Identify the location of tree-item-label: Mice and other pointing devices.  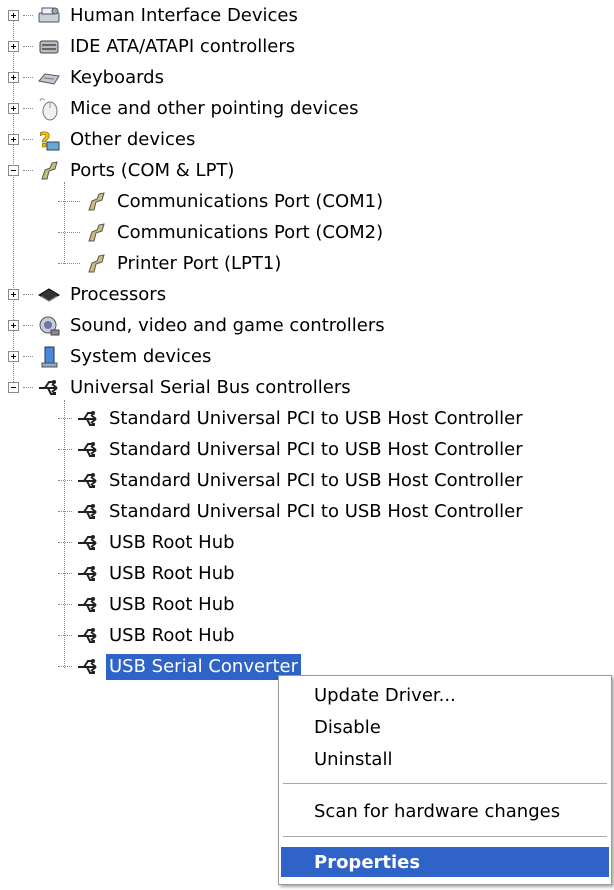
(214, 108).